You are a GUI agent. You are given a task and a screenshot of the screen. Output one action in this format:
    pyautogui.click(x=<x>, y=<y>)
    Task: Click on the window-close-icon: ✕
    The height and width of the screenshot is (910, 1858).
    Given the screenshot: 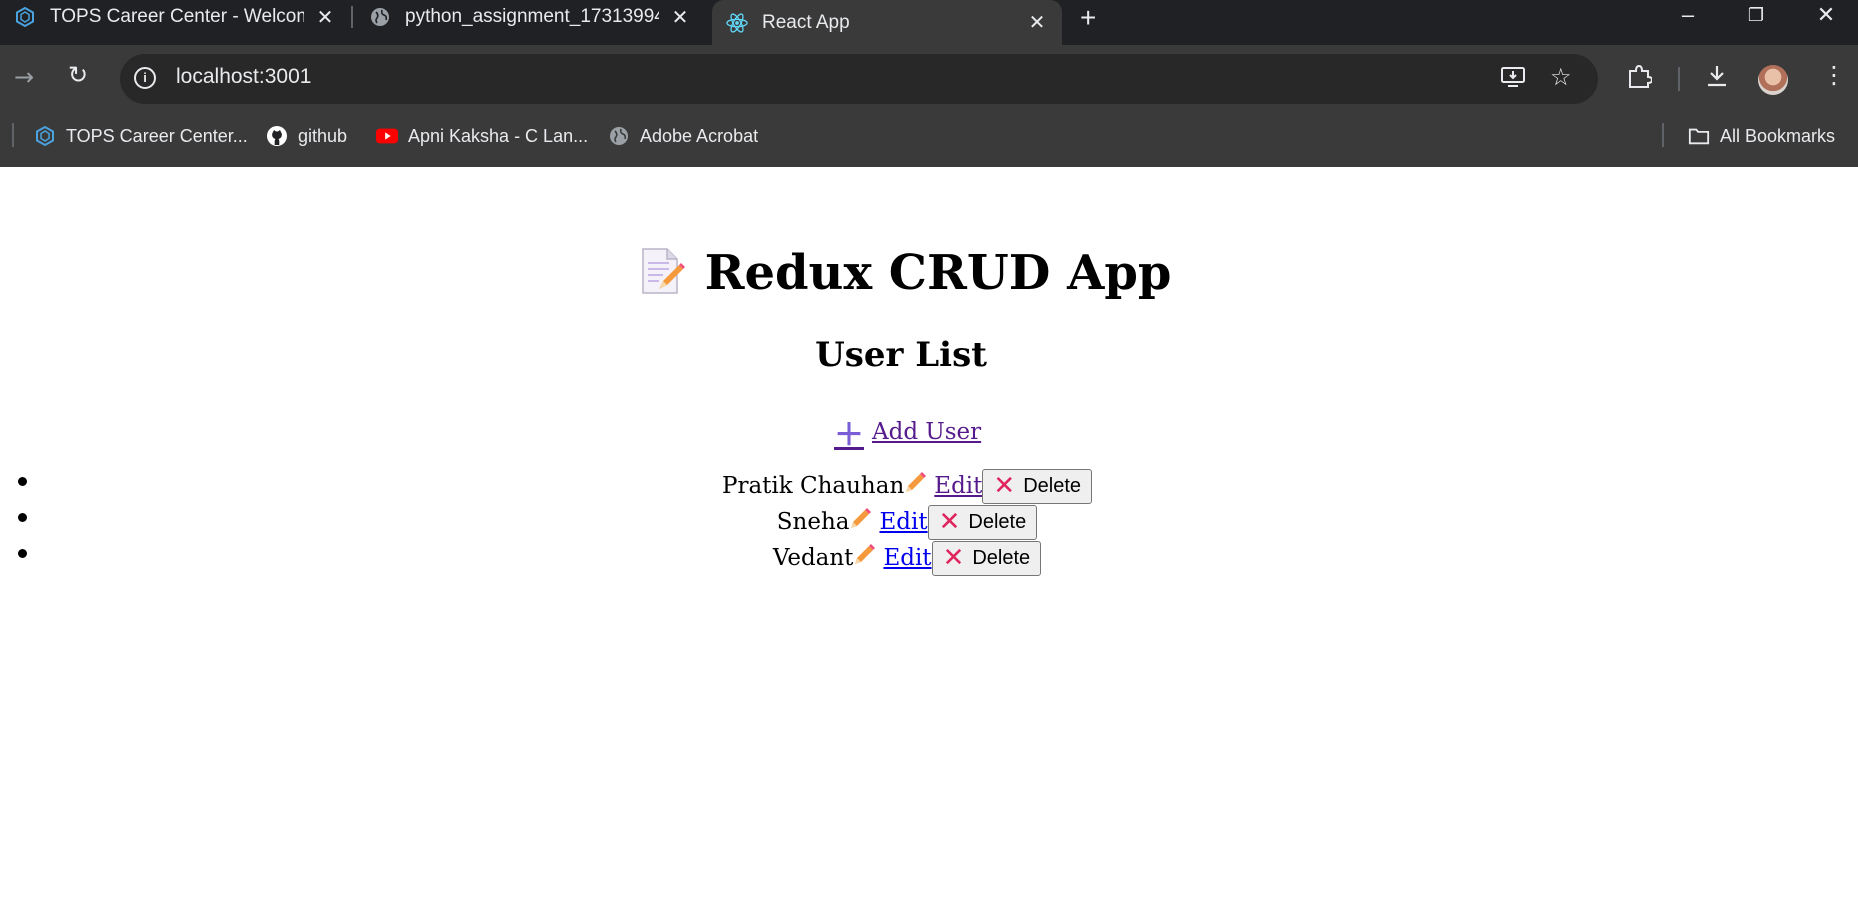 What is the action you would take?
    pyautogui.click(x=1826, y=15)
    